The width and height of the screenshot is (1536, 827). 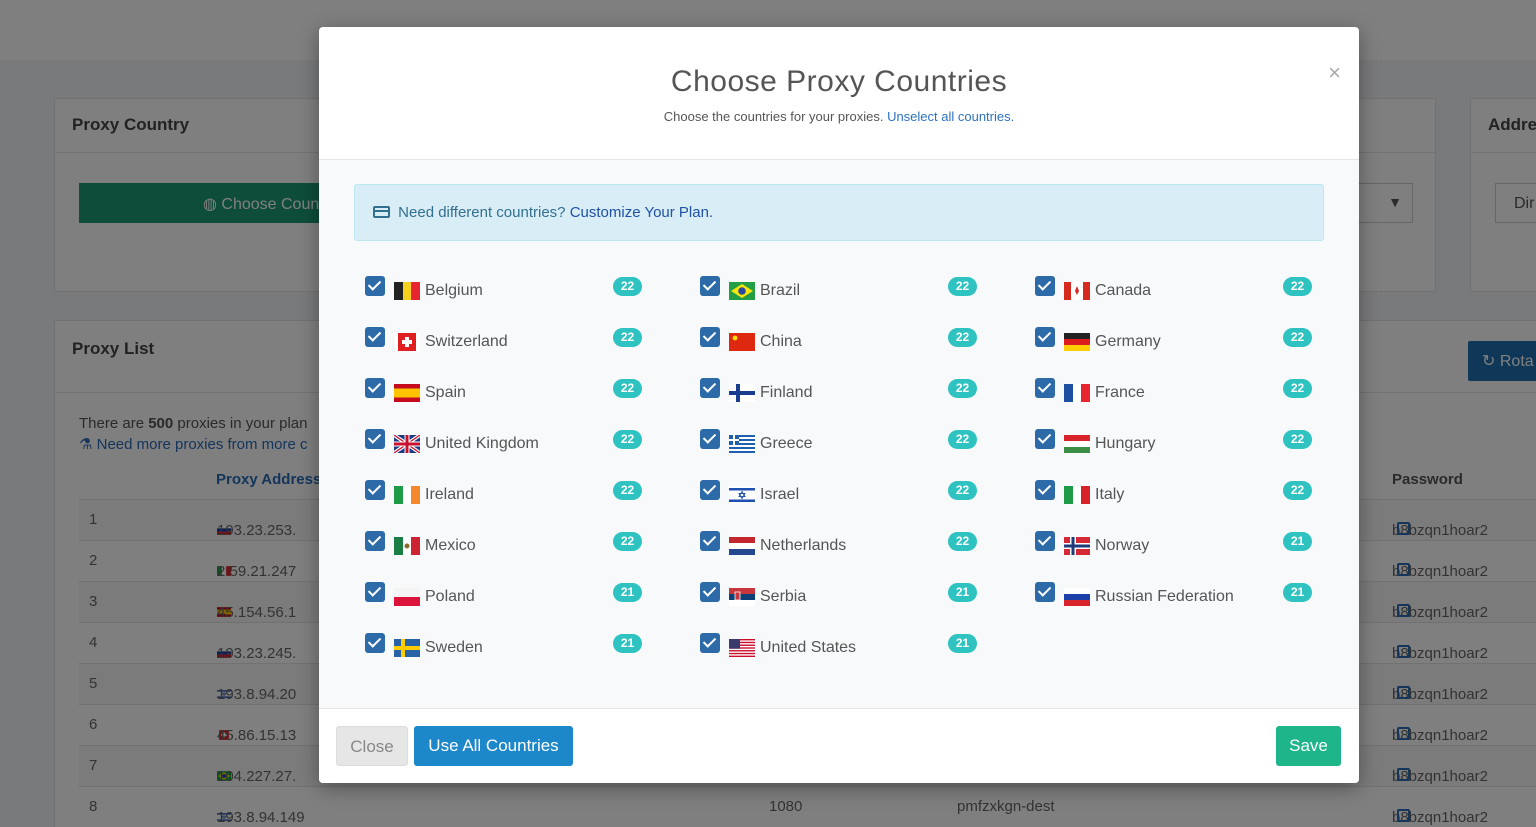 I want to click on country-option-belgium: Belgium 22, so click(x=510, y=291).